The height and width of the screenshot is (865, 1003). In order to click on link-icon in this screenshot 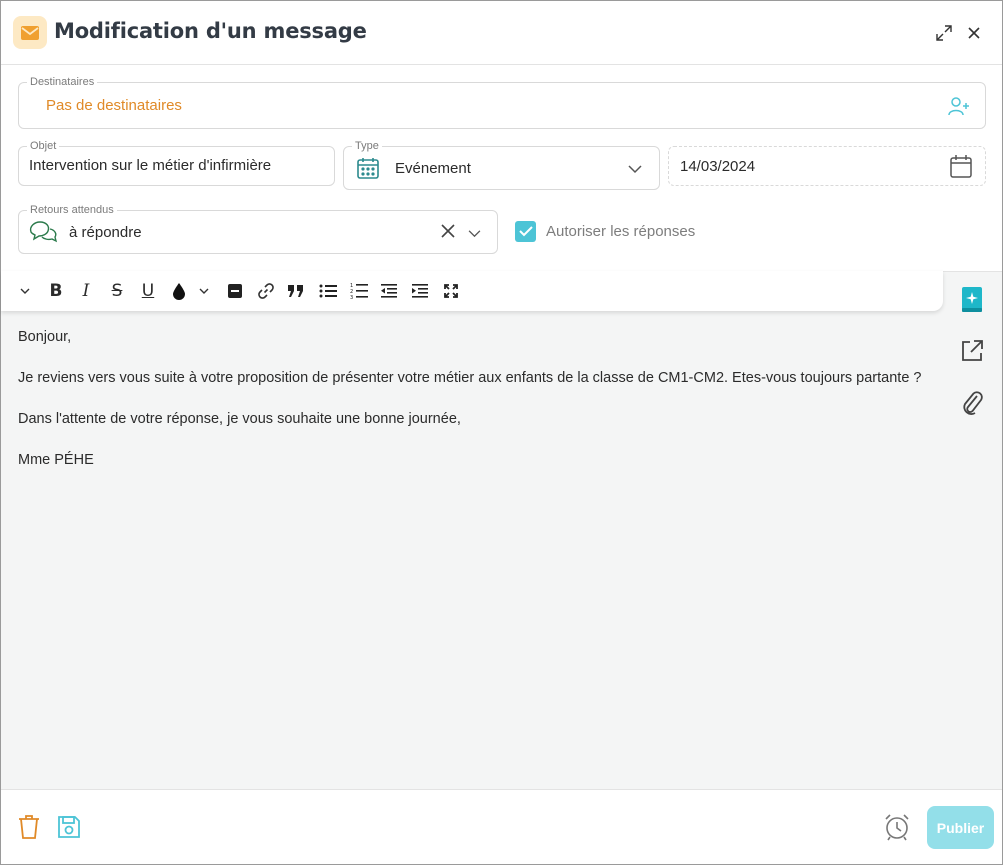, I will do `click(266, 291)`.